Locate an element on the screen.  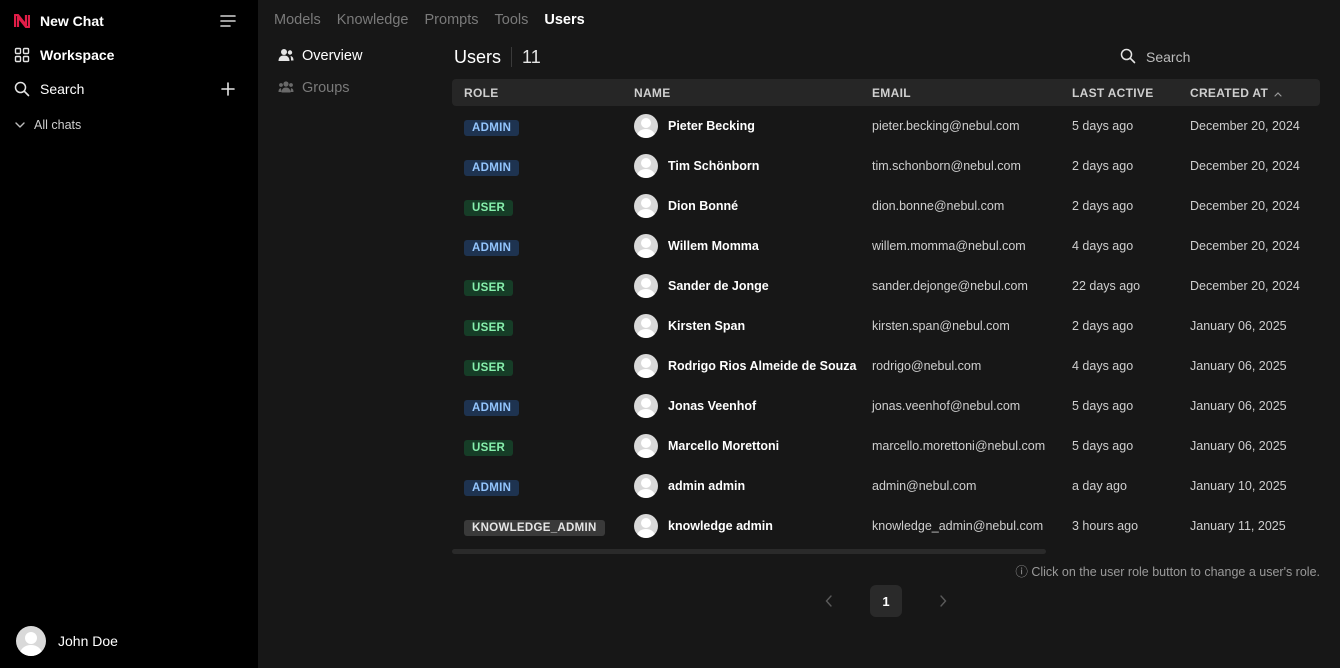
user-count: 11 is located at coordinates (531, 56).